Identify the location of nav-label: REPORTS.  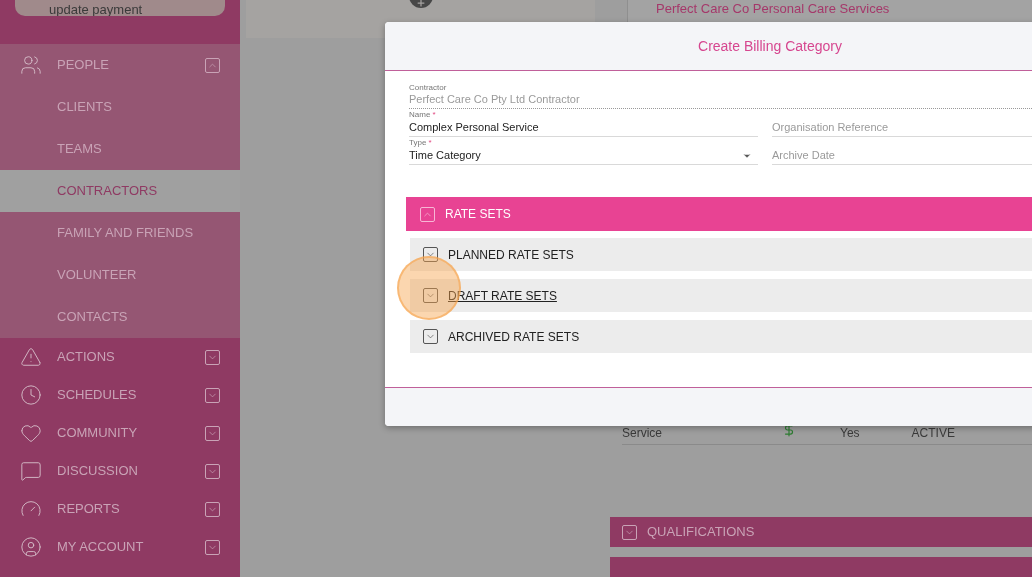
(89, 509).